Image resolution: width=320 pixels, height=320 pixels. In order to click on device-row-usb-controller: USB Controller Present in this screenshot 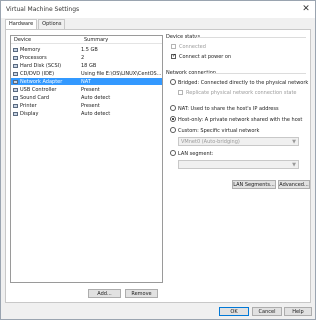, I will do `click(86, 89)`.